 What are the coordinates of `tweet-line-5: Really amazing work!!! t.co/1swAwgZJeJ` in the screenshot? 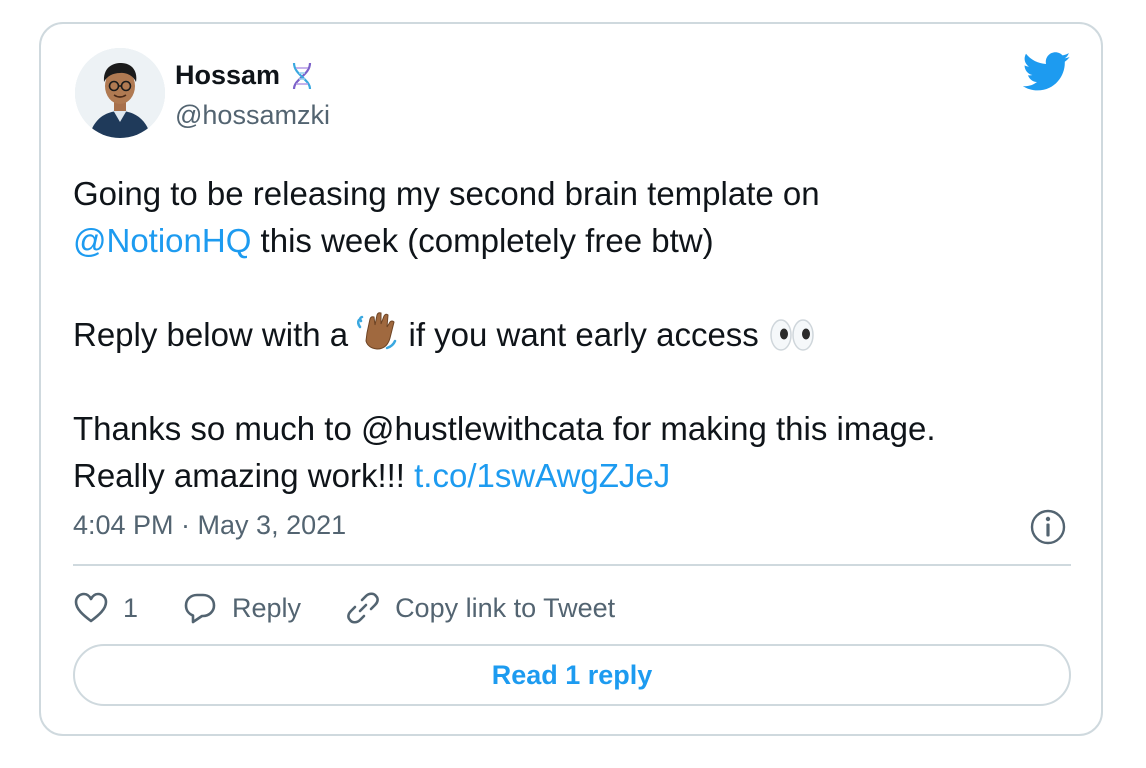 It's located at (578, 475).